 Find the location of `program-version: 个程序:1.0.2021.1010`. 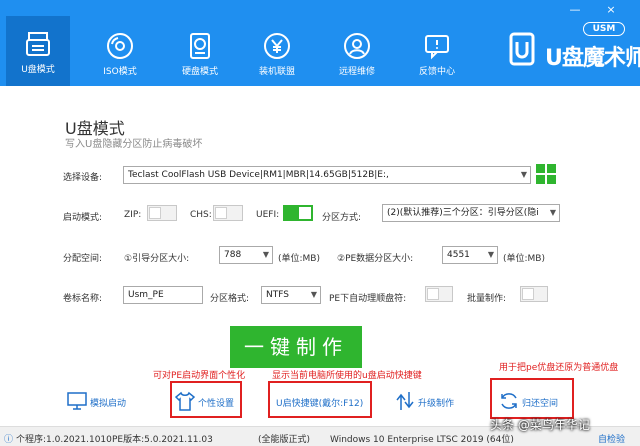

program-version: 个程序:1.0.2021.1010 is located at coordinates (64, 440).